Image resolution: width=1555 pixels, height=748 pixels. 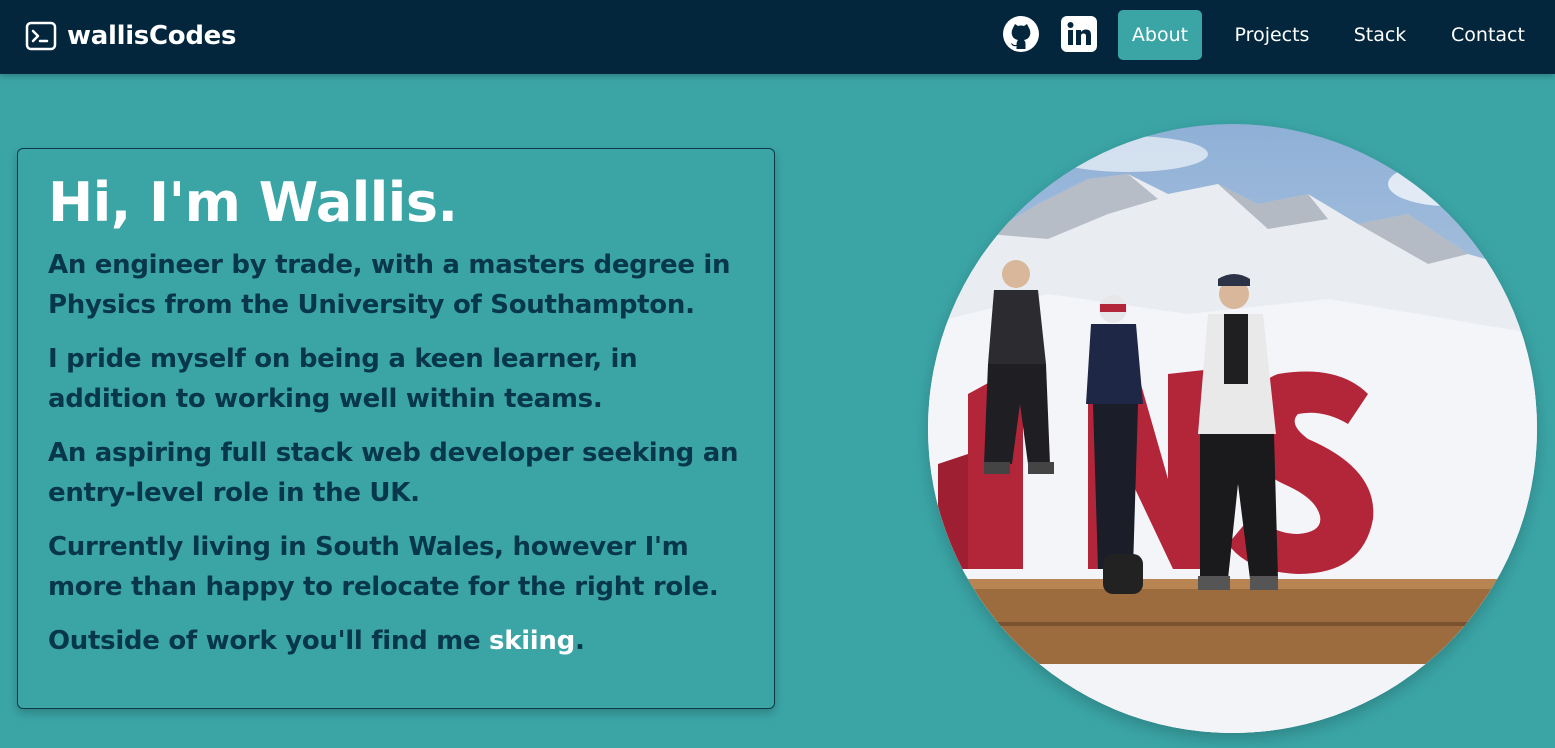 I want to click on linkedin-link, so click(x=1079, y=34).